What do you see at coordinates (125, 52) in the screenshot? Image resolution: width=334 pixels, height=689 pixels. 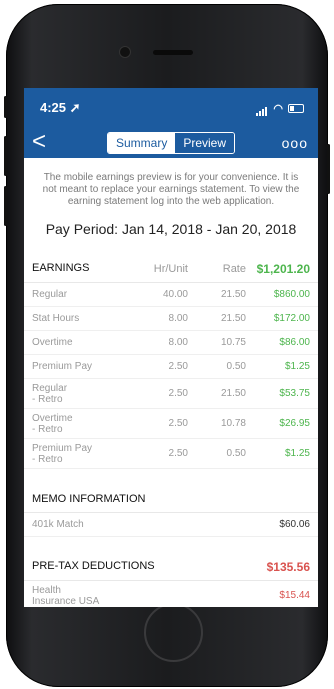 I see `front-camera` at bounding box center [125, 52].